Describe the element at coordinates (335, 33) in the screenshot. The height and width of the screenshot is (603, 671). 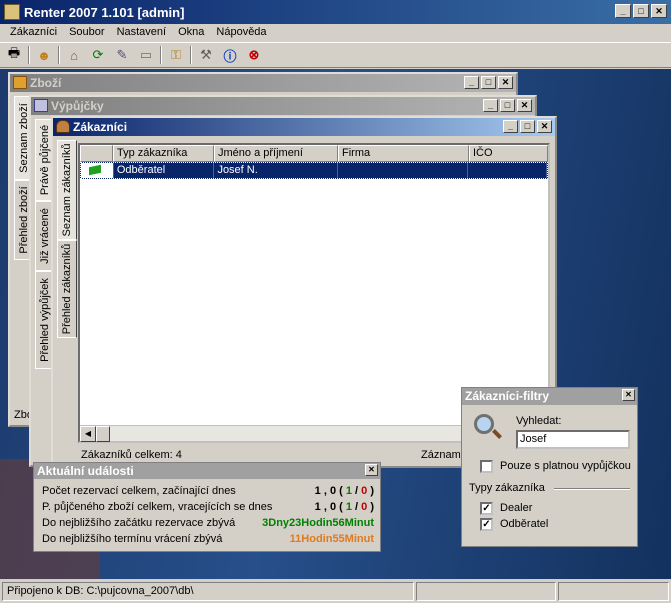
I see `menubar: Zákazníci Soubor Nastavení Okna Nápověda` at that location.